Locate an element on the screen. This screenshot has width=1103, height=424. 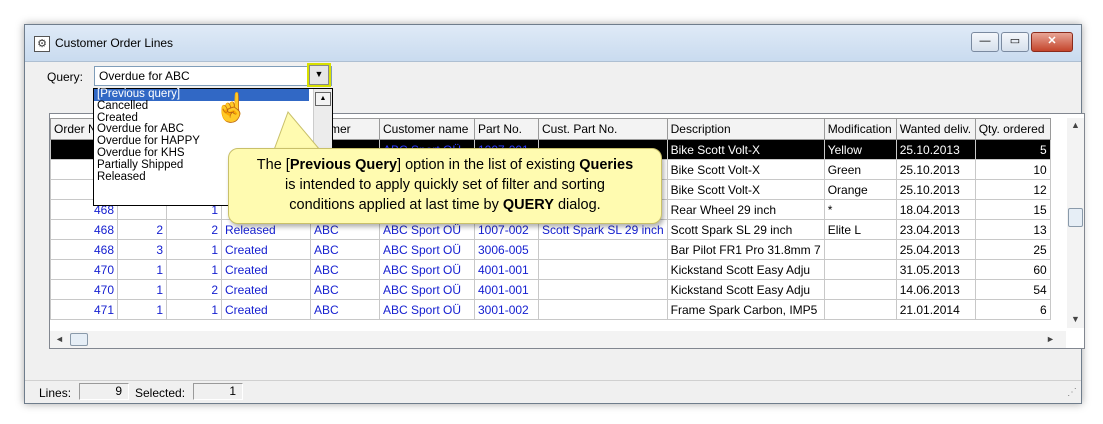
query-dropdown-button: ▼ is located at coordinates (319, 75).